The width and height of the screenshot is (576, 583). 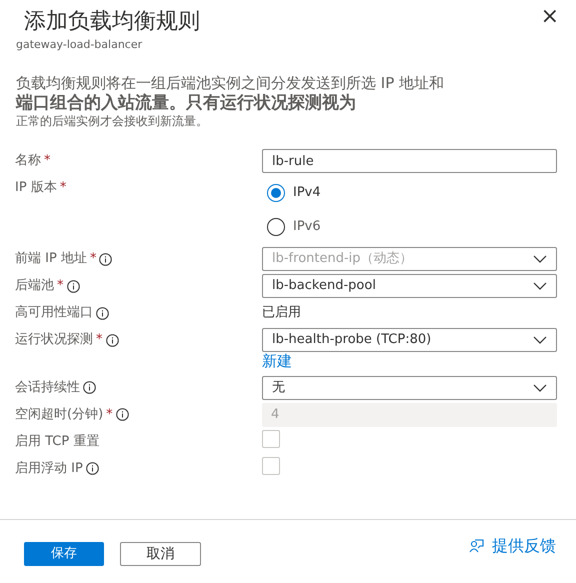 What do you see at coordinates (112, 121) in the screenshot?
I see `description-line: 正常的后端实例才会接收到新流量。` at bounding box center [112, 121].